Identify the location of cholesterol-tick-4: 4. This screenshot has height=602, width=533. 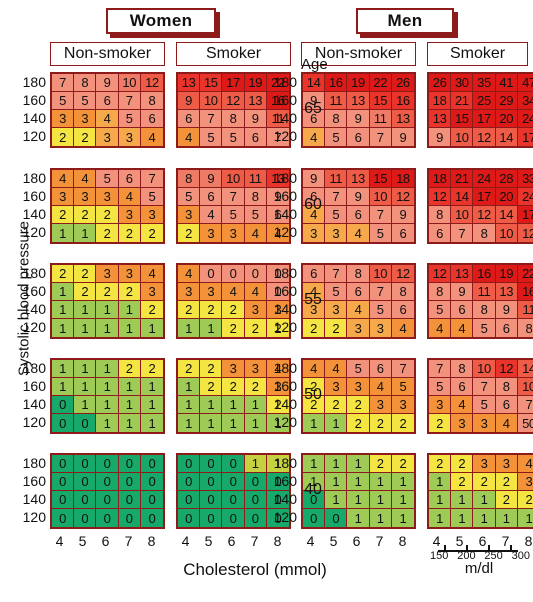
(59, 541).